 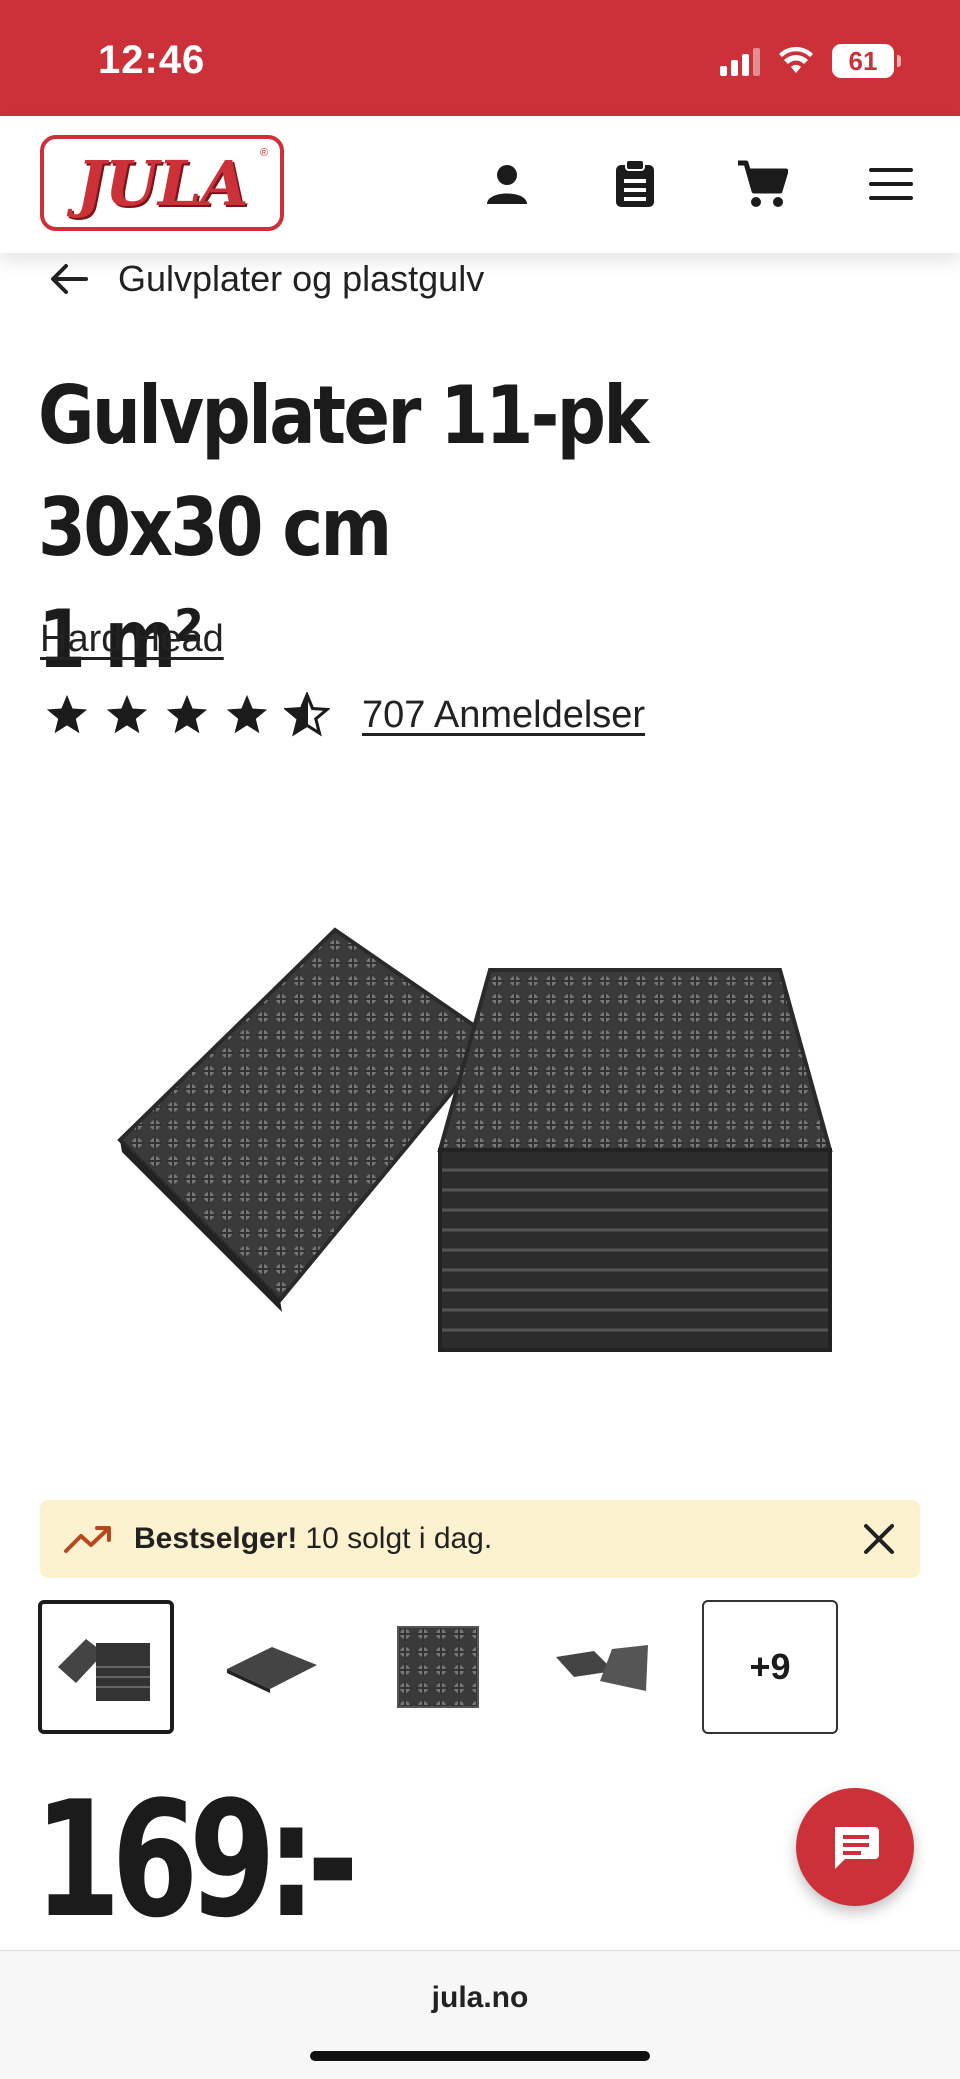 I want to click on bestseller-banner: Bestselger! 10 solgt i dag., so click(x=480, y=1539).